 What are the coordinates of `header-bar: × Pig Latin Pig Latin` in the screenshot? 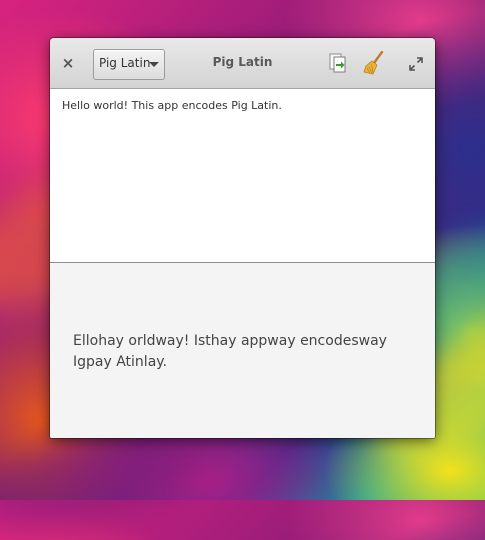 It's located at (242, 63).